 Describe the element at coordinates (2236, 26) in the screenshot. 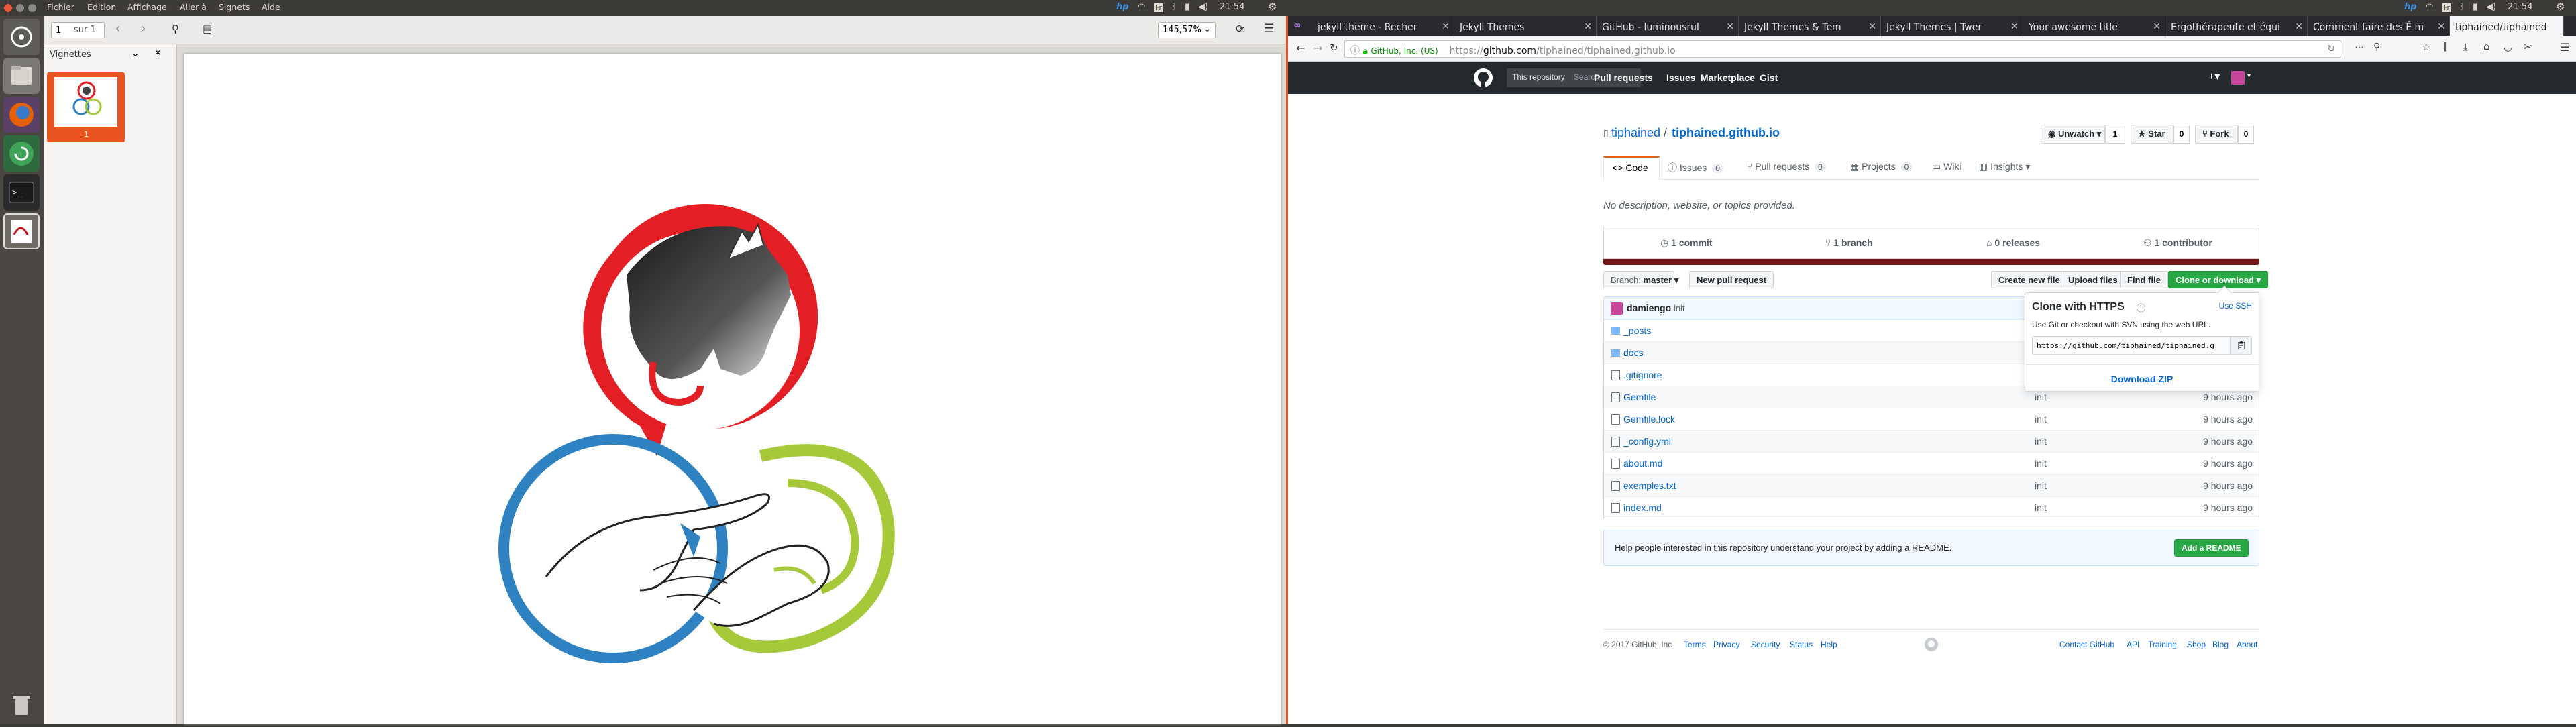

I see `tab-ergotherapeute: Ergothérapeute et équi ✕` at that location.